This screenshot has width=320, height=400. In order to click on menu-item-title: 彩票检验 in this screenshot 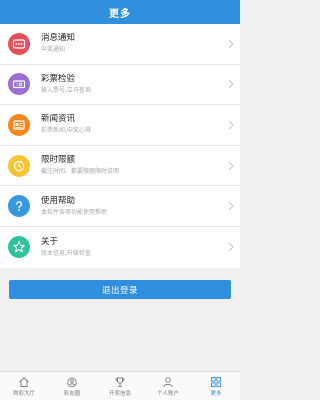, I will do `click(58, 78)`.